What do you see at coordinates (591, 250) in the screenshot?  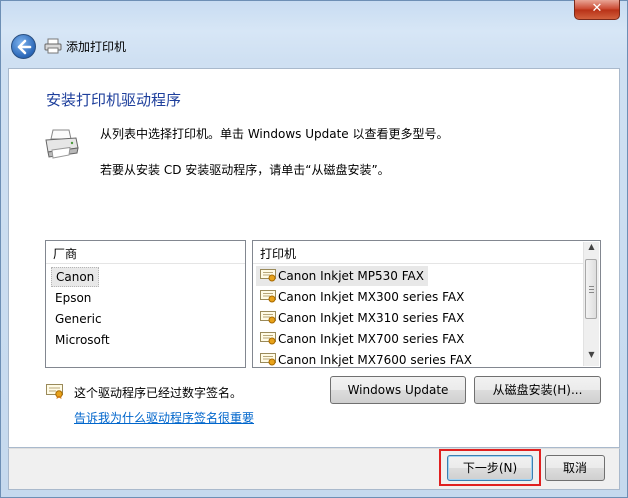 I see `scroll-up-arrow-icon: ▲` at bounding box center [591, 250].